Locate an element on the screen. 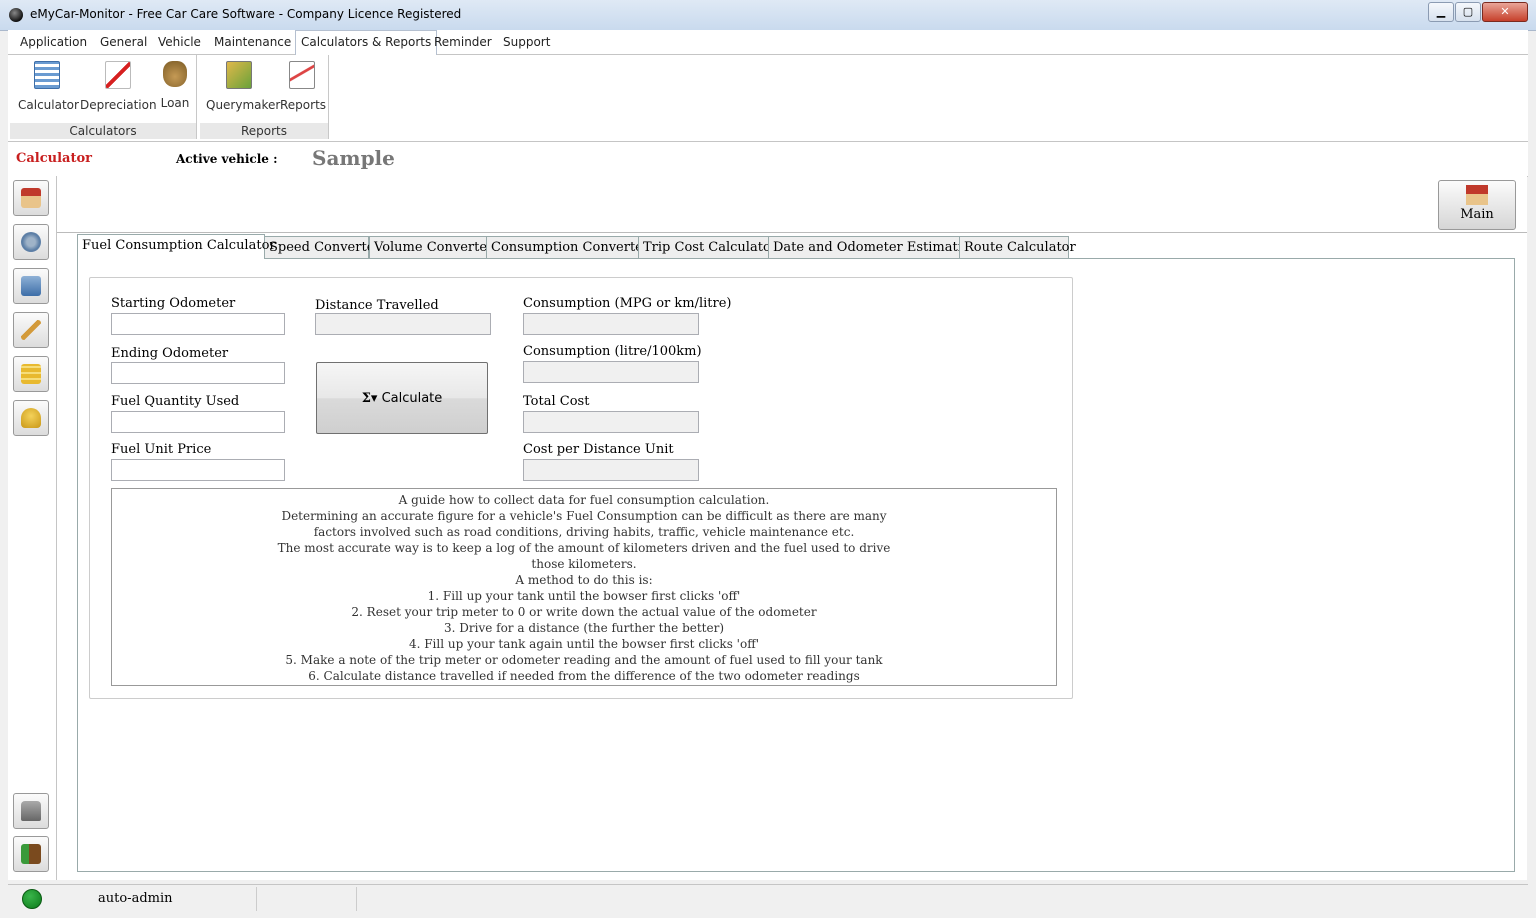 Image resolution: width=1536 pixels, height=918 pixels. calculator-button: Calculator is located at coordinates (48, 86).